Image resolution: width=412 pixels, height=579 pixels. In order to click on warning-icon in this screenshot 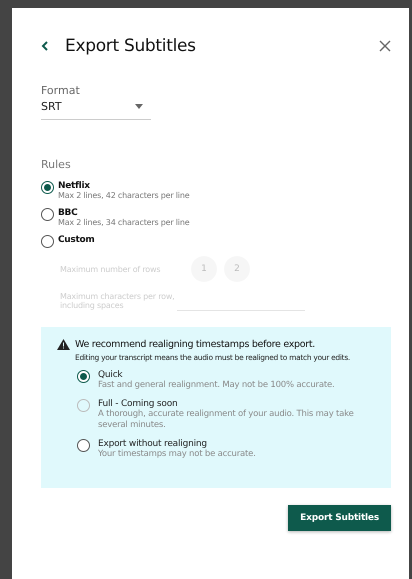, I will do `click(63, 344)`.